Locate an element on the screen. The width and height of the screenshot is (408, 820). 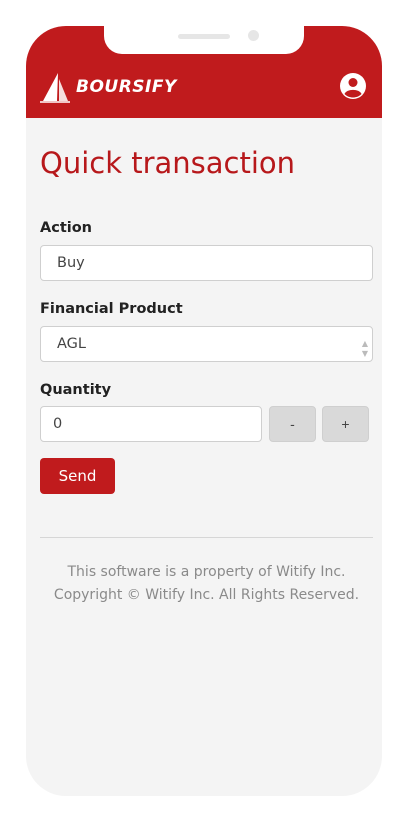
quantity-decrement-button: - is located at coordinates (292, 424).